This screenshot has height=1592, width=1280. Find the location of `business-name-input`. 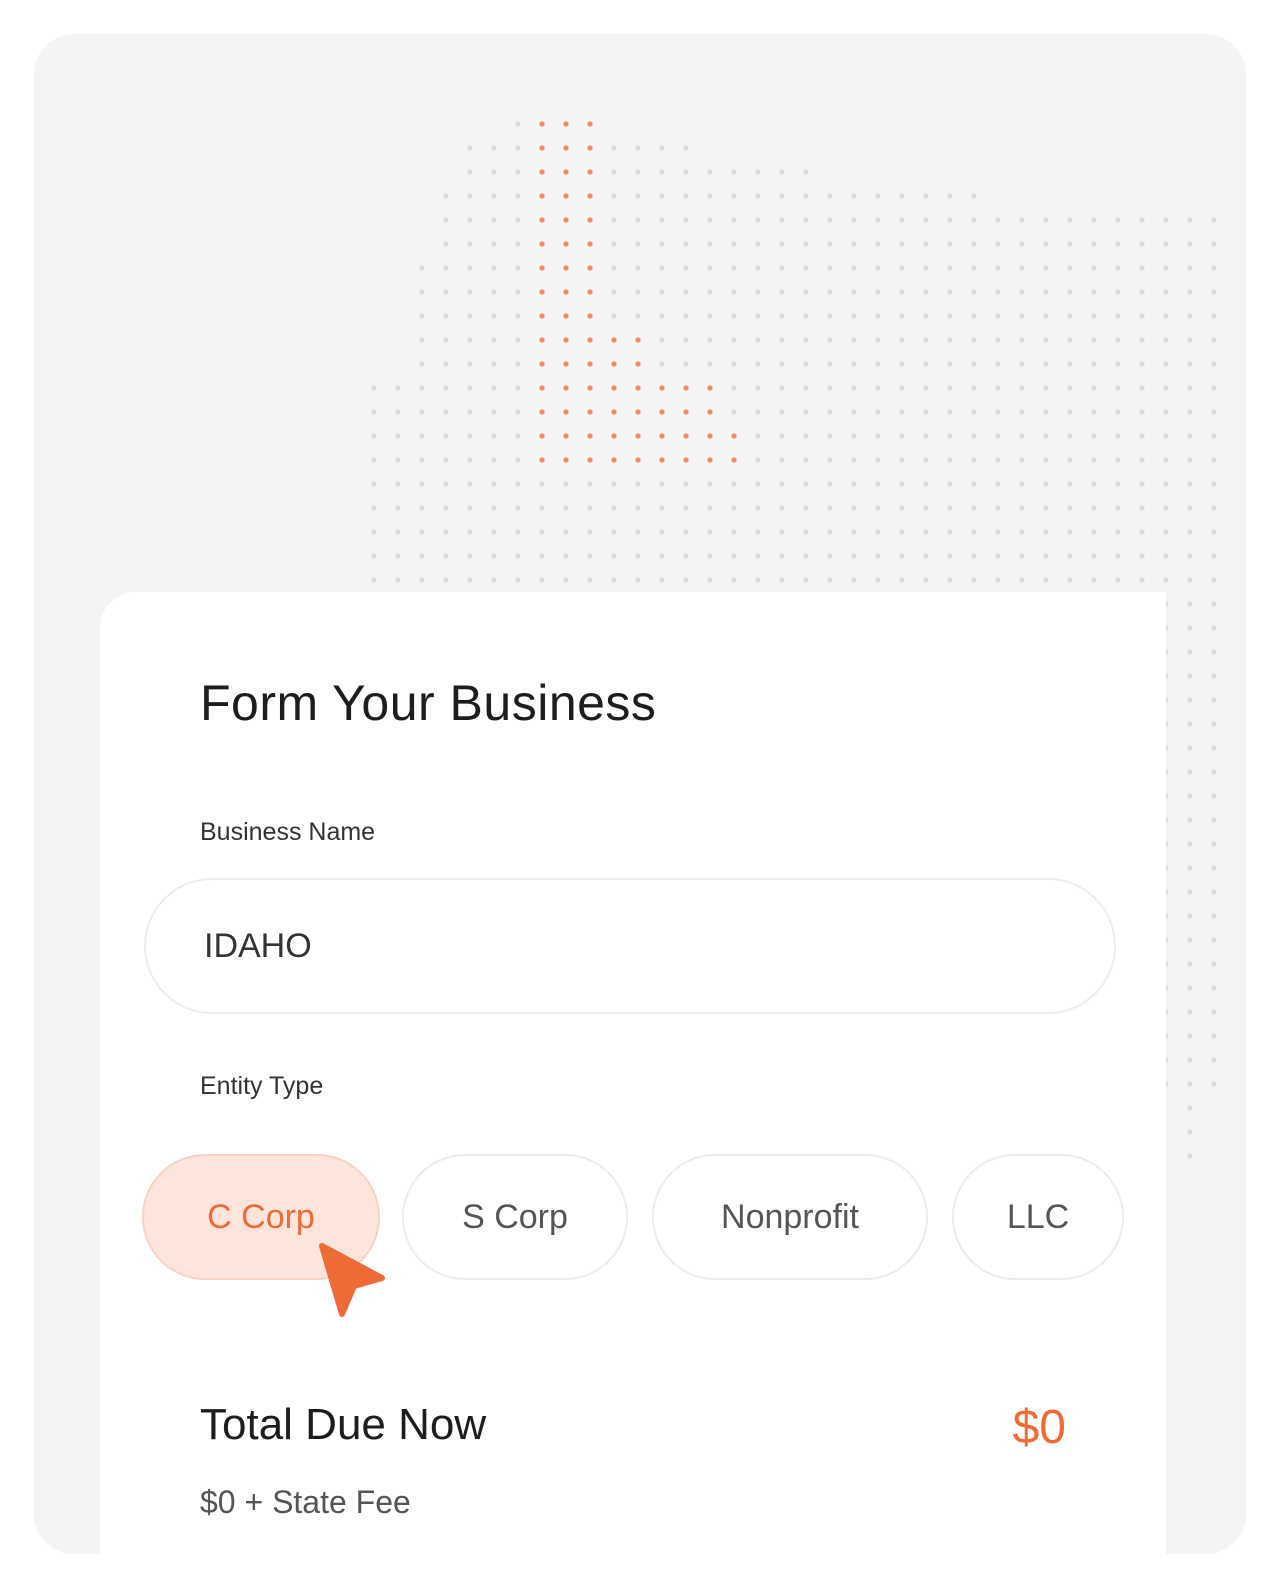

business-name-input is located at coordinates (630, 946).